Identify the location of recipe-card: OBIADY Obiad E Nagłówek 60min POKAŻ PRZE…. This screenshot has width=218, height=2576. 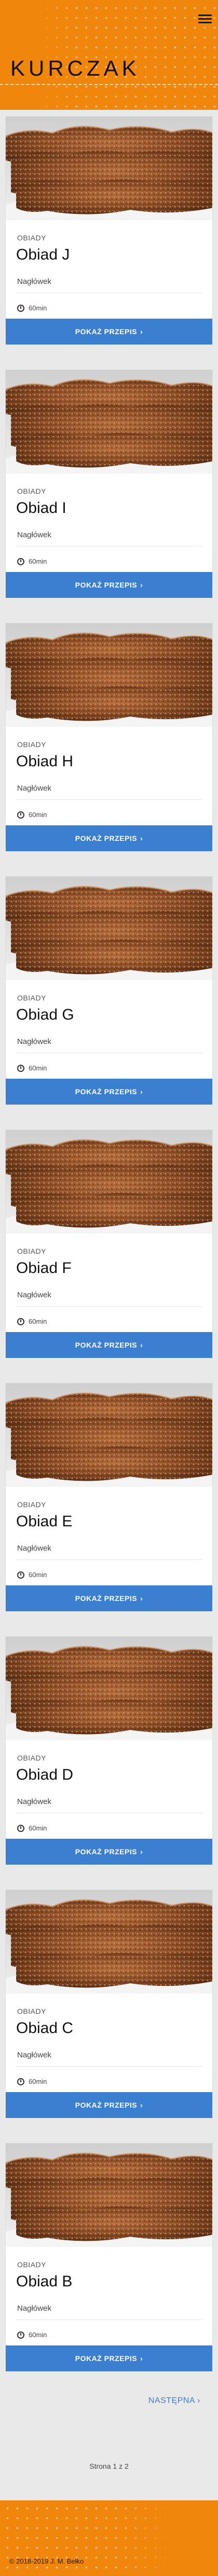
(109, 1497).